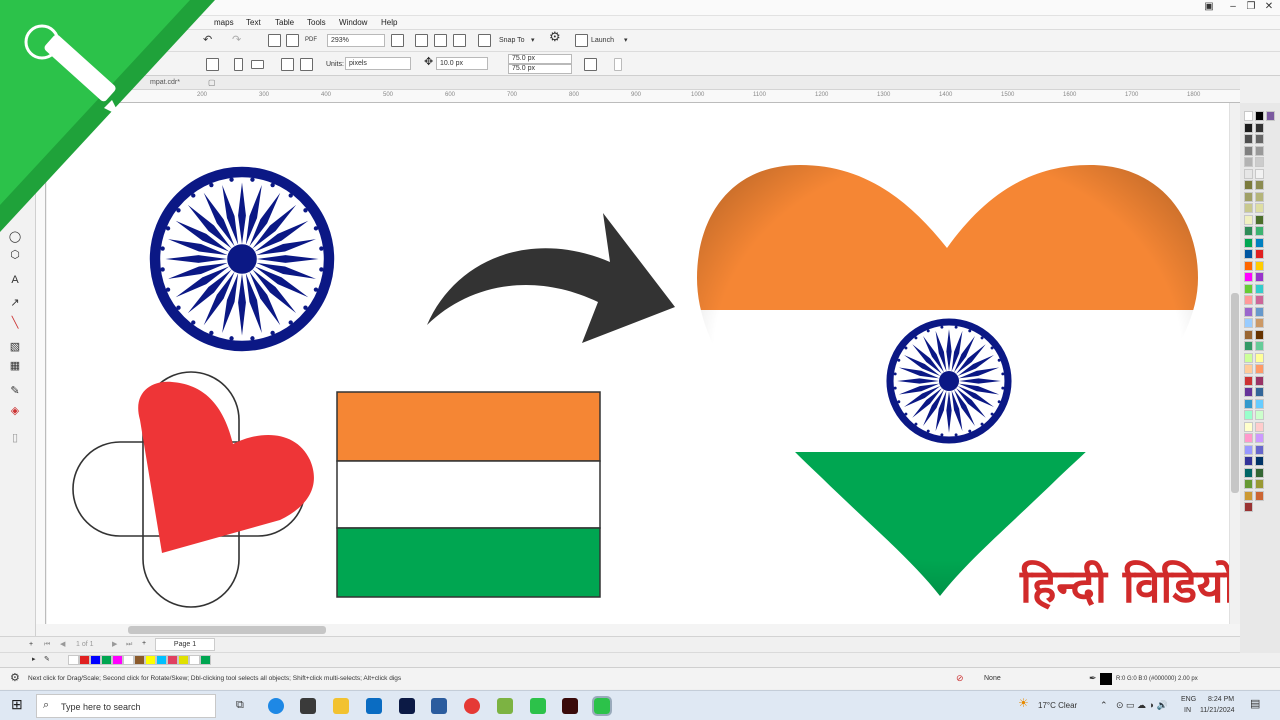  I want to click on language-top: ENG, so click(1188, 700).